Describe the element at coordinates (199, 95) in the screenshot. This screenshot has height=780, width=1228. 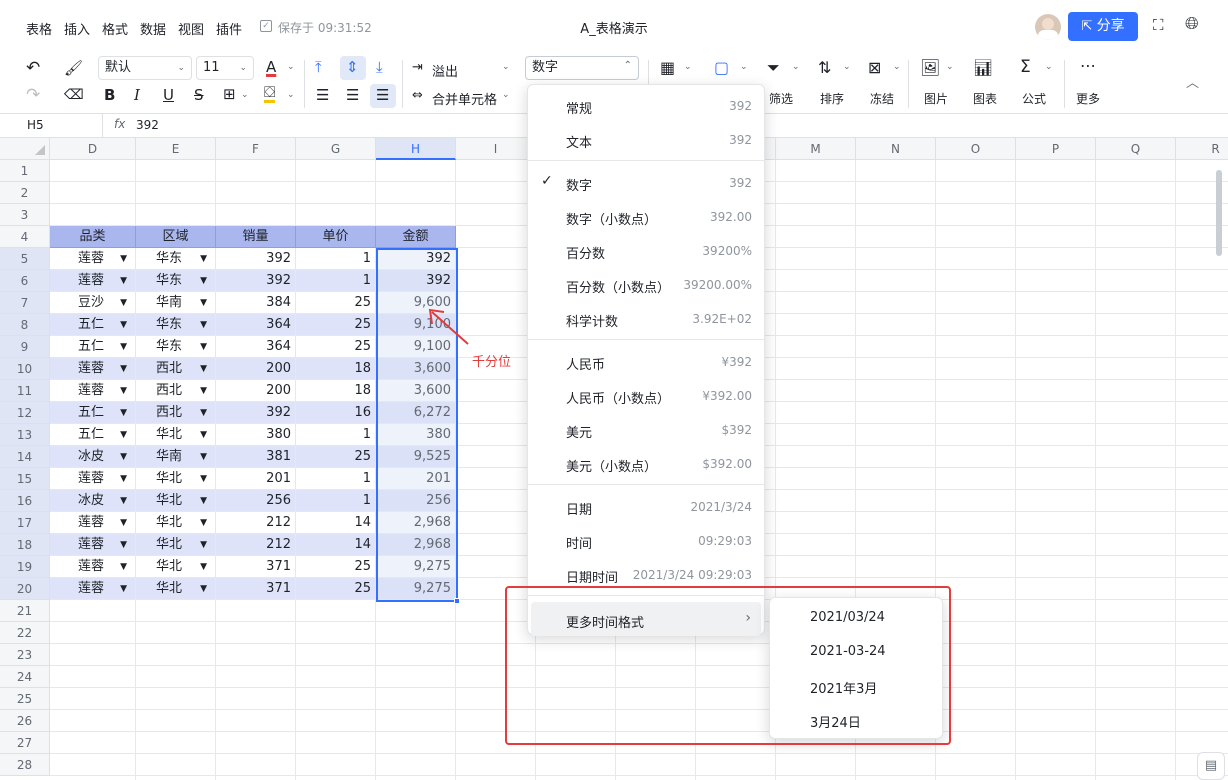
I see `strikethrough-icon: S` at that location.